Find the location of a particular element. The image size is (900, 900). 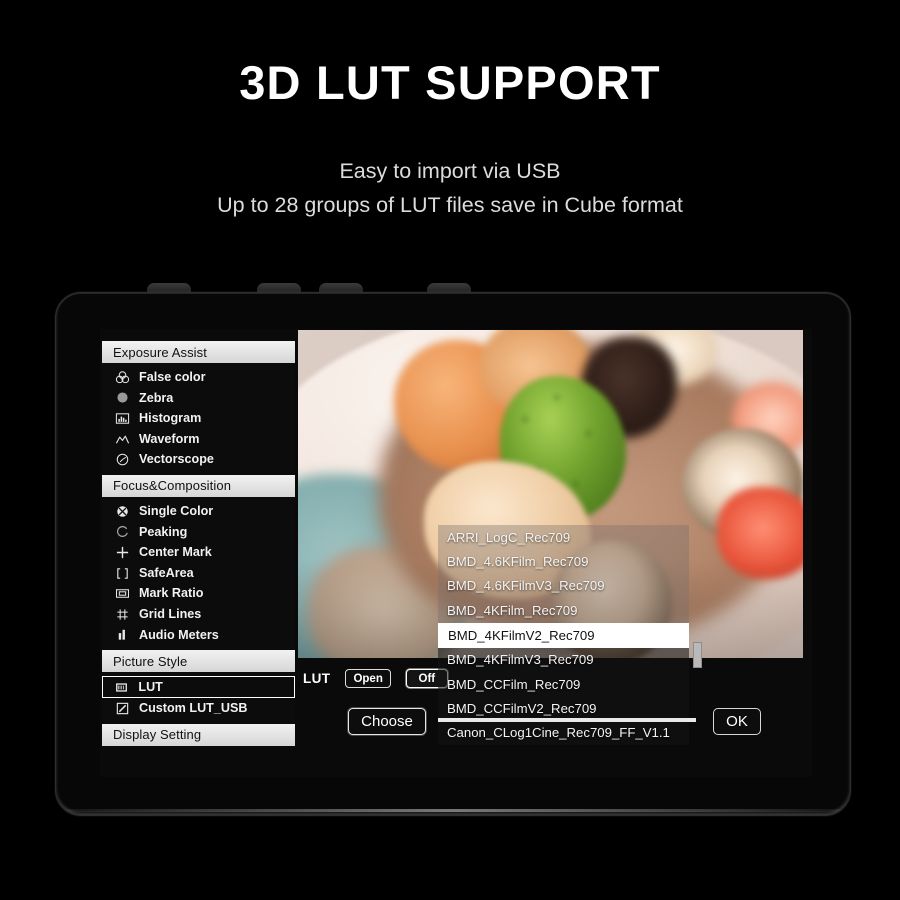

lut-list-item-selected: BMD_4KFilmV2_Rec709 is located at coordinates (563, 635).